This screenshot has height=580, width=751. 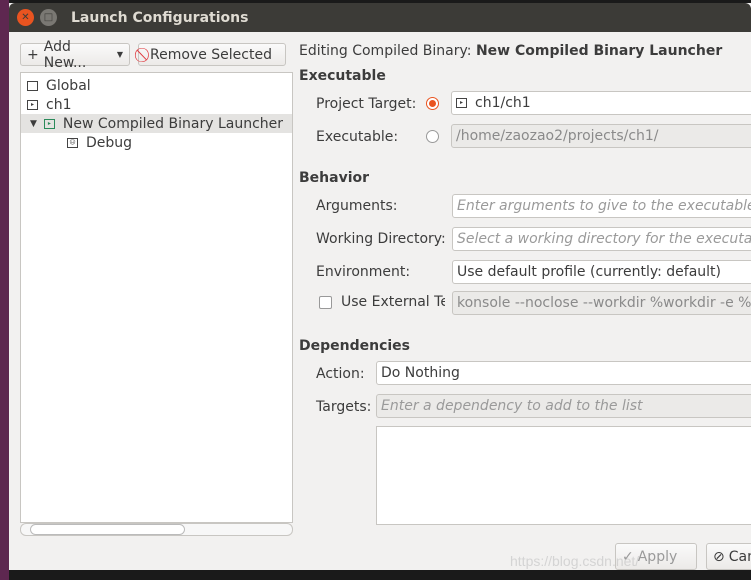 I want to click on dependencies-section-title: Dependencies, so click(x=355, y=346).